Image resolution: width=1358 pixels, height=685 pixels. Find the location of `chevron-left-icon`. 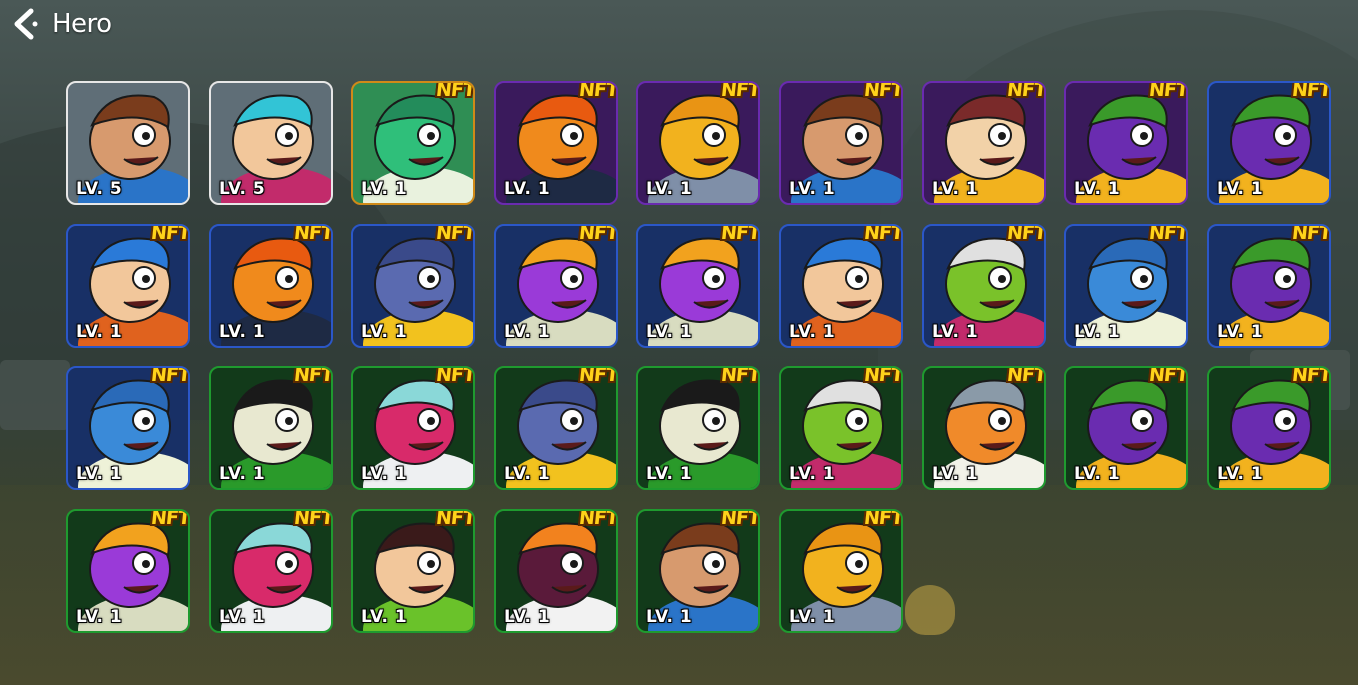

chevron-left-icon is located at coordinates (26, 24).